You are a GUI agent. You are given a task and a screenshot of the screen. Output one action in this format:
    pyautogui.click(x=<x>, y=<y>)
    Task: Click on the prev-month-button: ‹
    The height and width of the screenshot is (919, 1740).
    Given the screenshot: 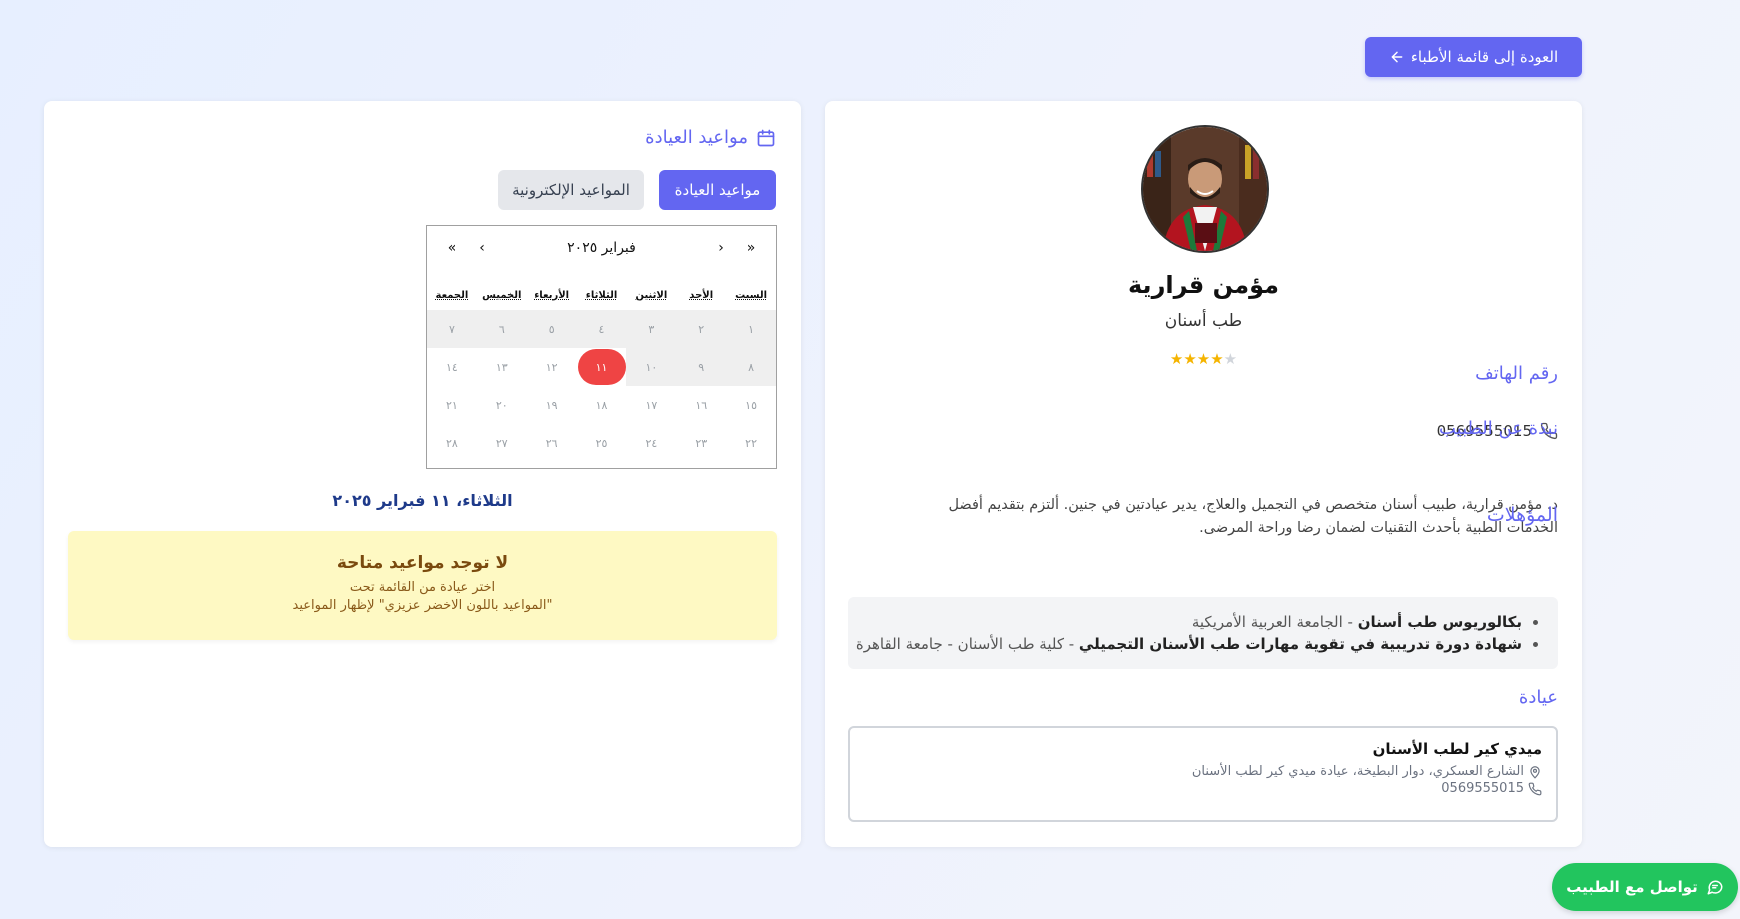 What is the action you would take?
    pyautogui.click(x=721, y=248)
    